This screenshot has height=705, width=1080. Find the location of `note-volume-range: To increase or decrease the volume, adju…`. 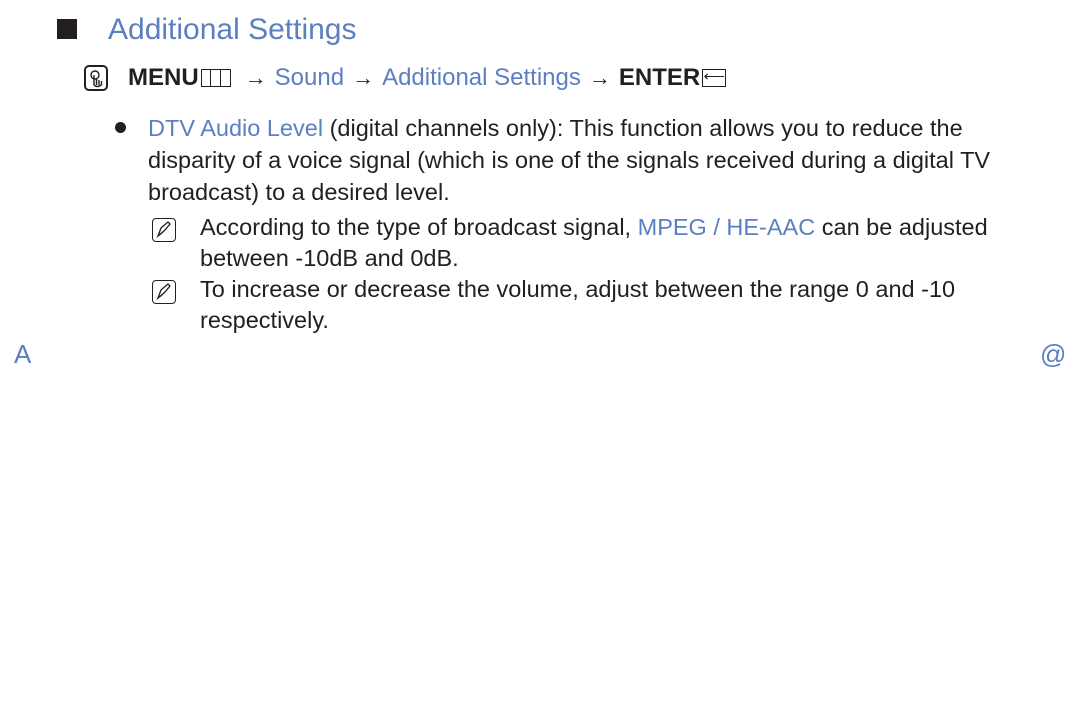

note-volume-range: To increase or decrease the volume, adju… is located at coordinates (578, 304).